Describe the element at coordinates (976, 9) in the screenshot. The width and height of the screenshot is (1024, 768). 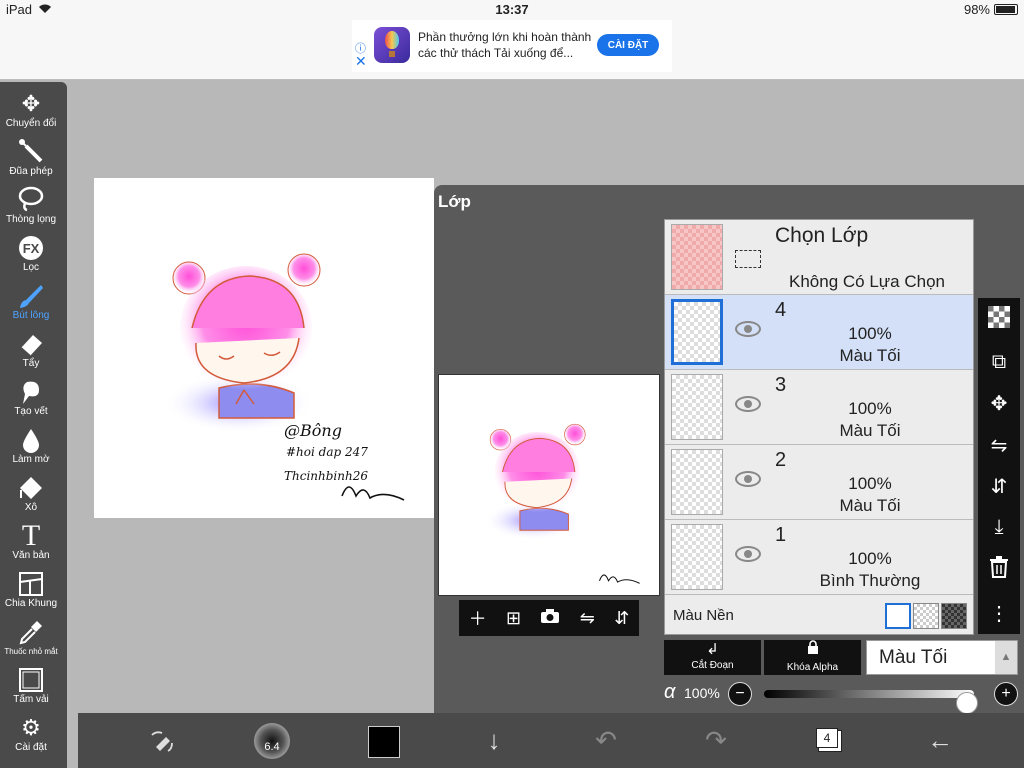
I see `battery-percent: 98%` at that location.